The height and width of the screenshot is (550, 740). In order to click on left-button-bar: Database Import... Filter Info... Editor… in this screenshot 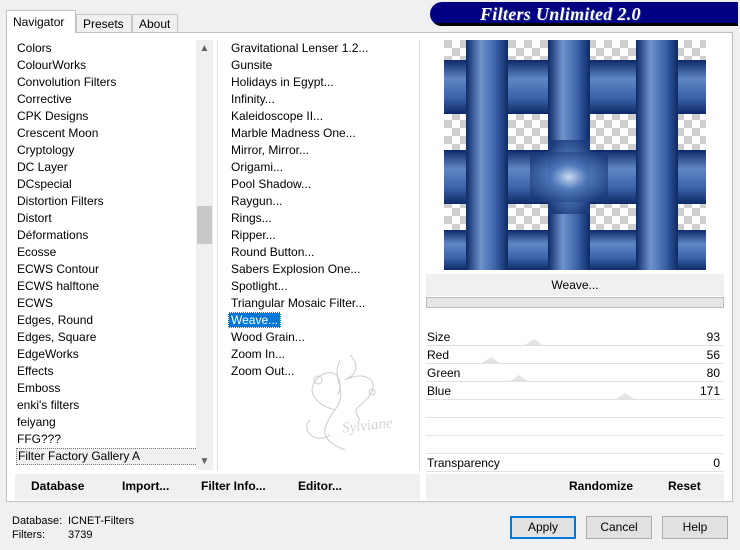, I will do `click(217, 487)`.